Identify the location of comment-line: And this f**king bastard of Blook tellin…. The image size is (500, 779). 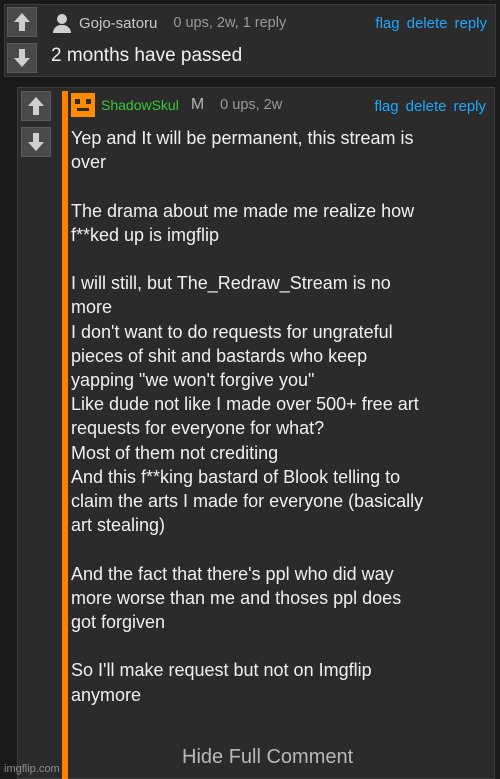
(236, 476).